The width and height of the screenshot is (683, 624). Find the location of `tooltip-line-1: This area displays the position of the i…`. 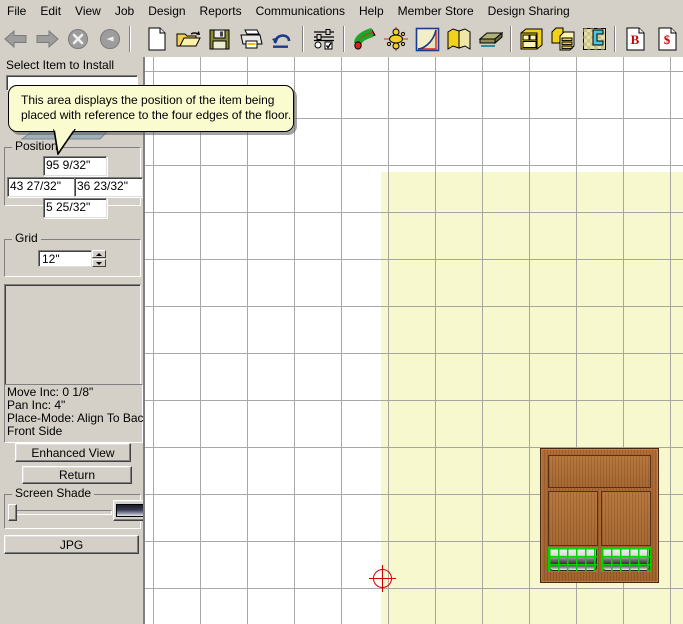

tooltip-line-1: This area displays the position of the i… is located at coordinates (148, 100).